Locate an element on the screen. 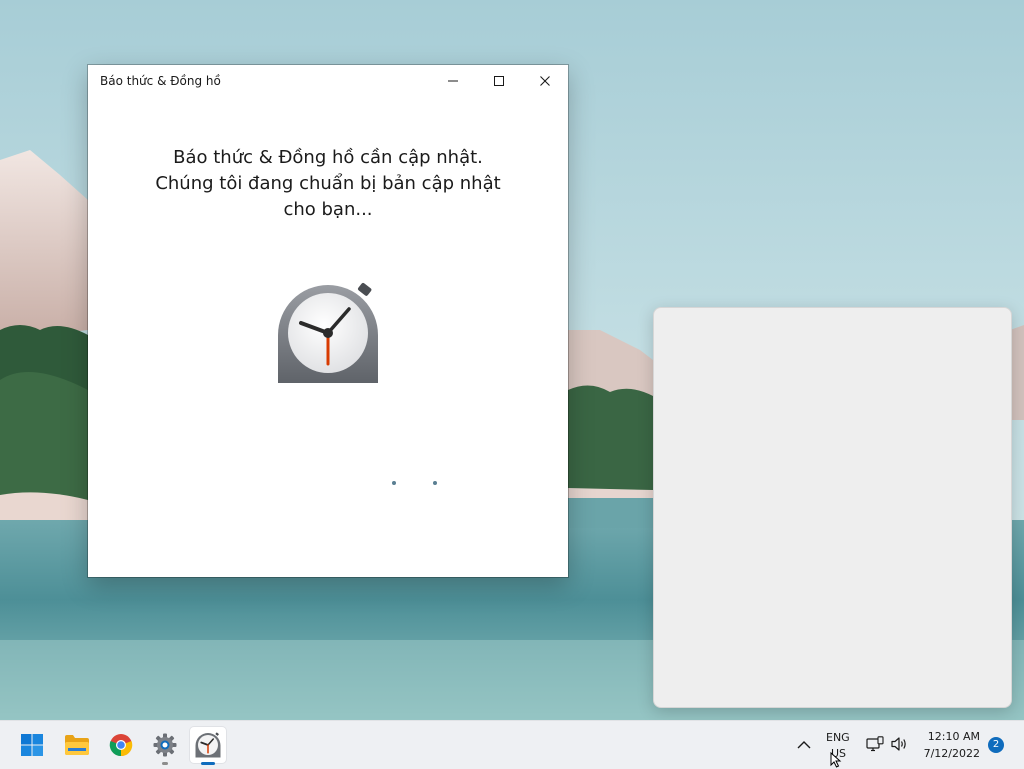 This screenshot has height=769, width=1024. start-button is located at coordinates (32, 745).